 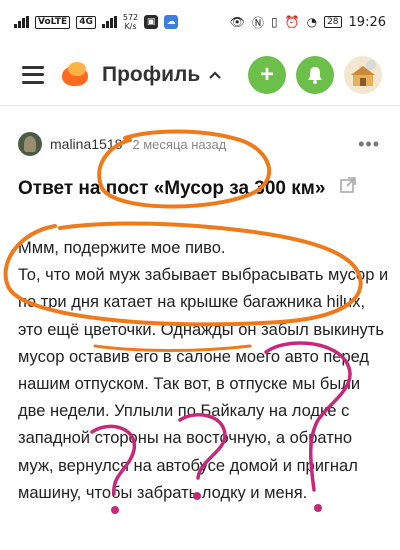 What do you see at coordinates (179, 144) in the screenshot?
I see `post-time: 2 месяца назад` at bounding box center [179, 144].